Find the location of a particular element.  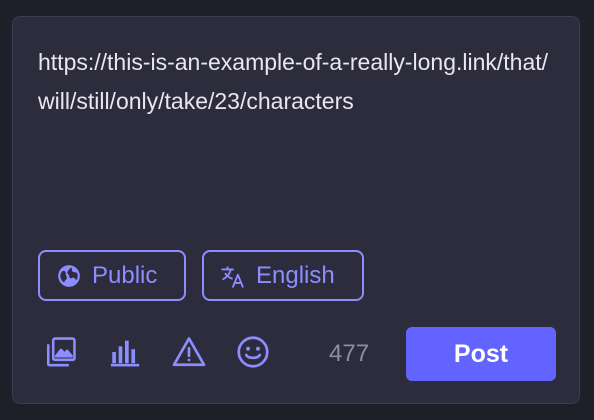

visibility-label: Public is located at coordinates (125, 275).